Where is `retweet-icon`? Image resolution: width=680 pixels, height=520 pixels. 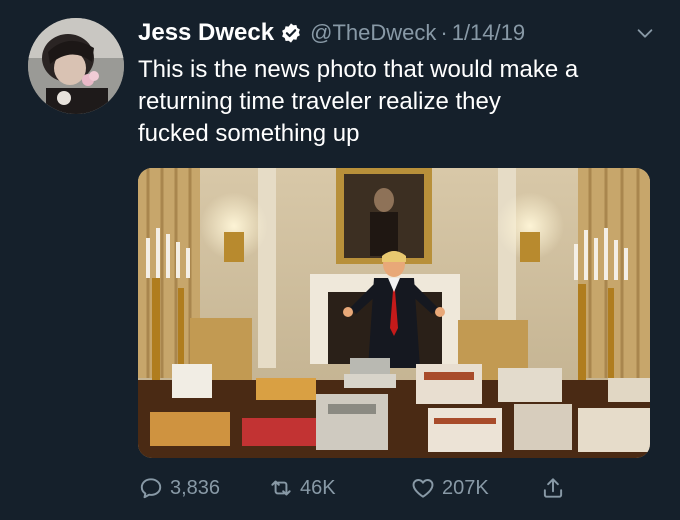 retweet-icon is located at coordinates (281, 488).